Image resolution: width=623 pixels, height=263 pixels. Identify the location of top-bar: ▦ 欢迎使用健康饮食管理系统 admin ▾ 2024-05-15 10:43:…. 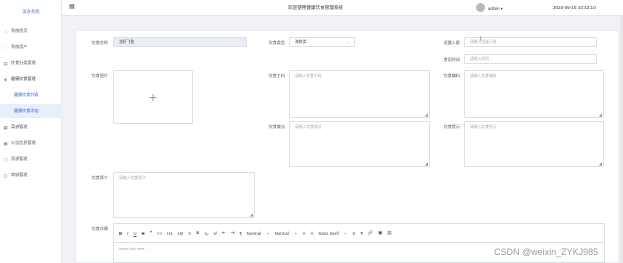
(342, 8).